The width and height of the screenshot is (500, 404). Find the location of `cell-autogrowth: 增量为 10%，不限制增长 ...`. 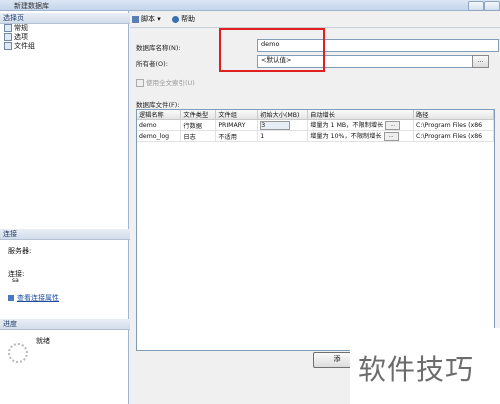

cell-autogrowth: 增量为 10%，不限制增长 ... is located at coordinates (361, 136).